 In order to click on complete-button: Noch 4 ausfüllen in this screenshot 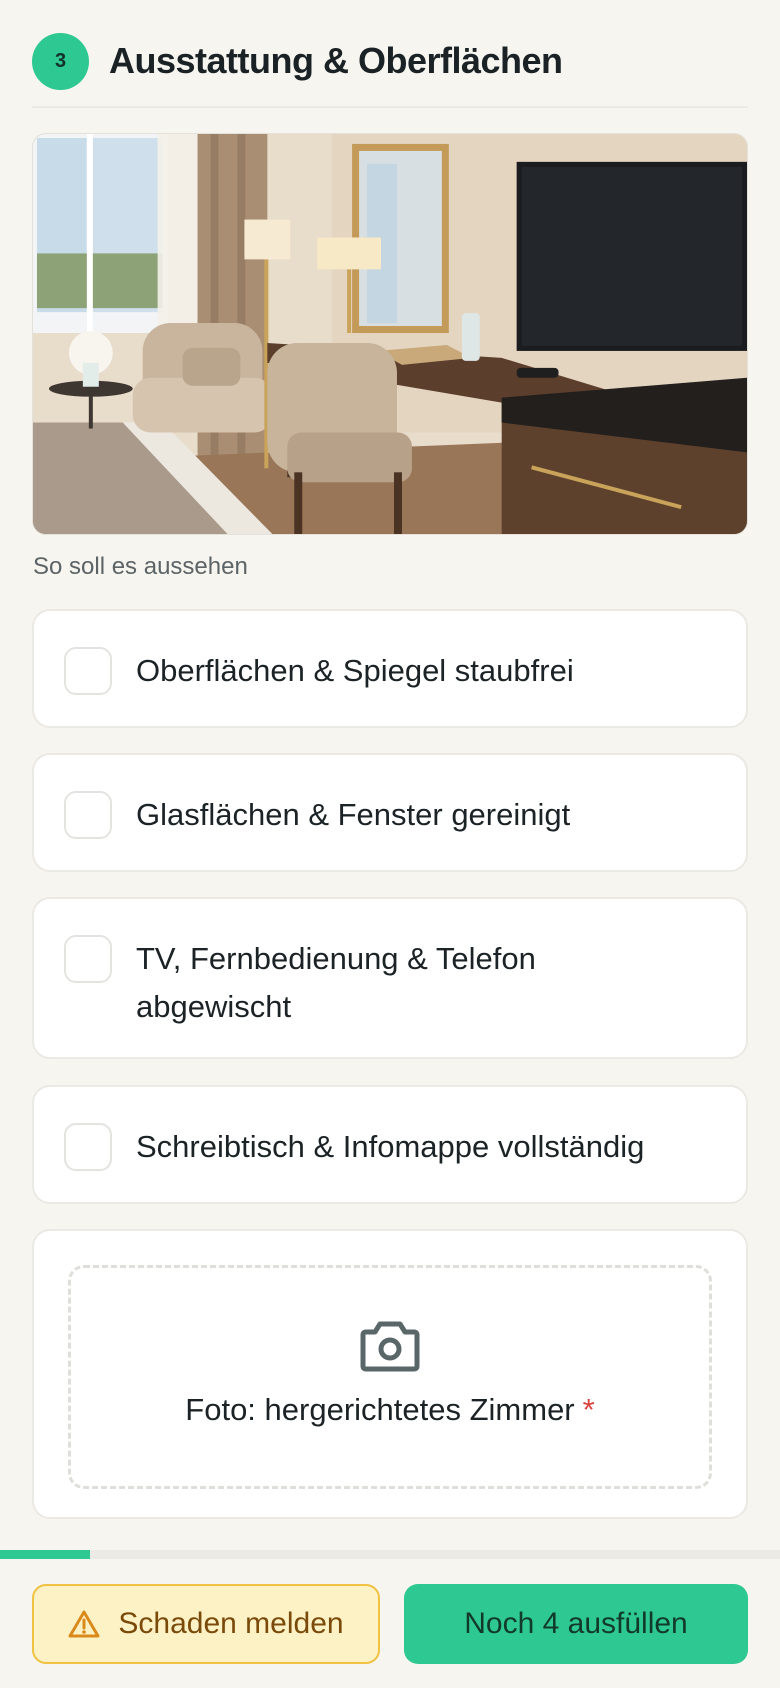, I will do `click(576, 1624)`.